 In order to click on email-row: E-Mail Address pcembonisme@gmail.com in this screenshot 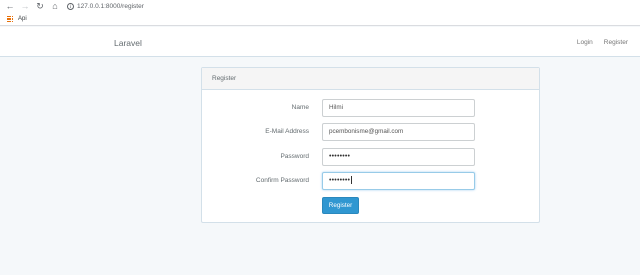, I will do `click(371, 132)`.